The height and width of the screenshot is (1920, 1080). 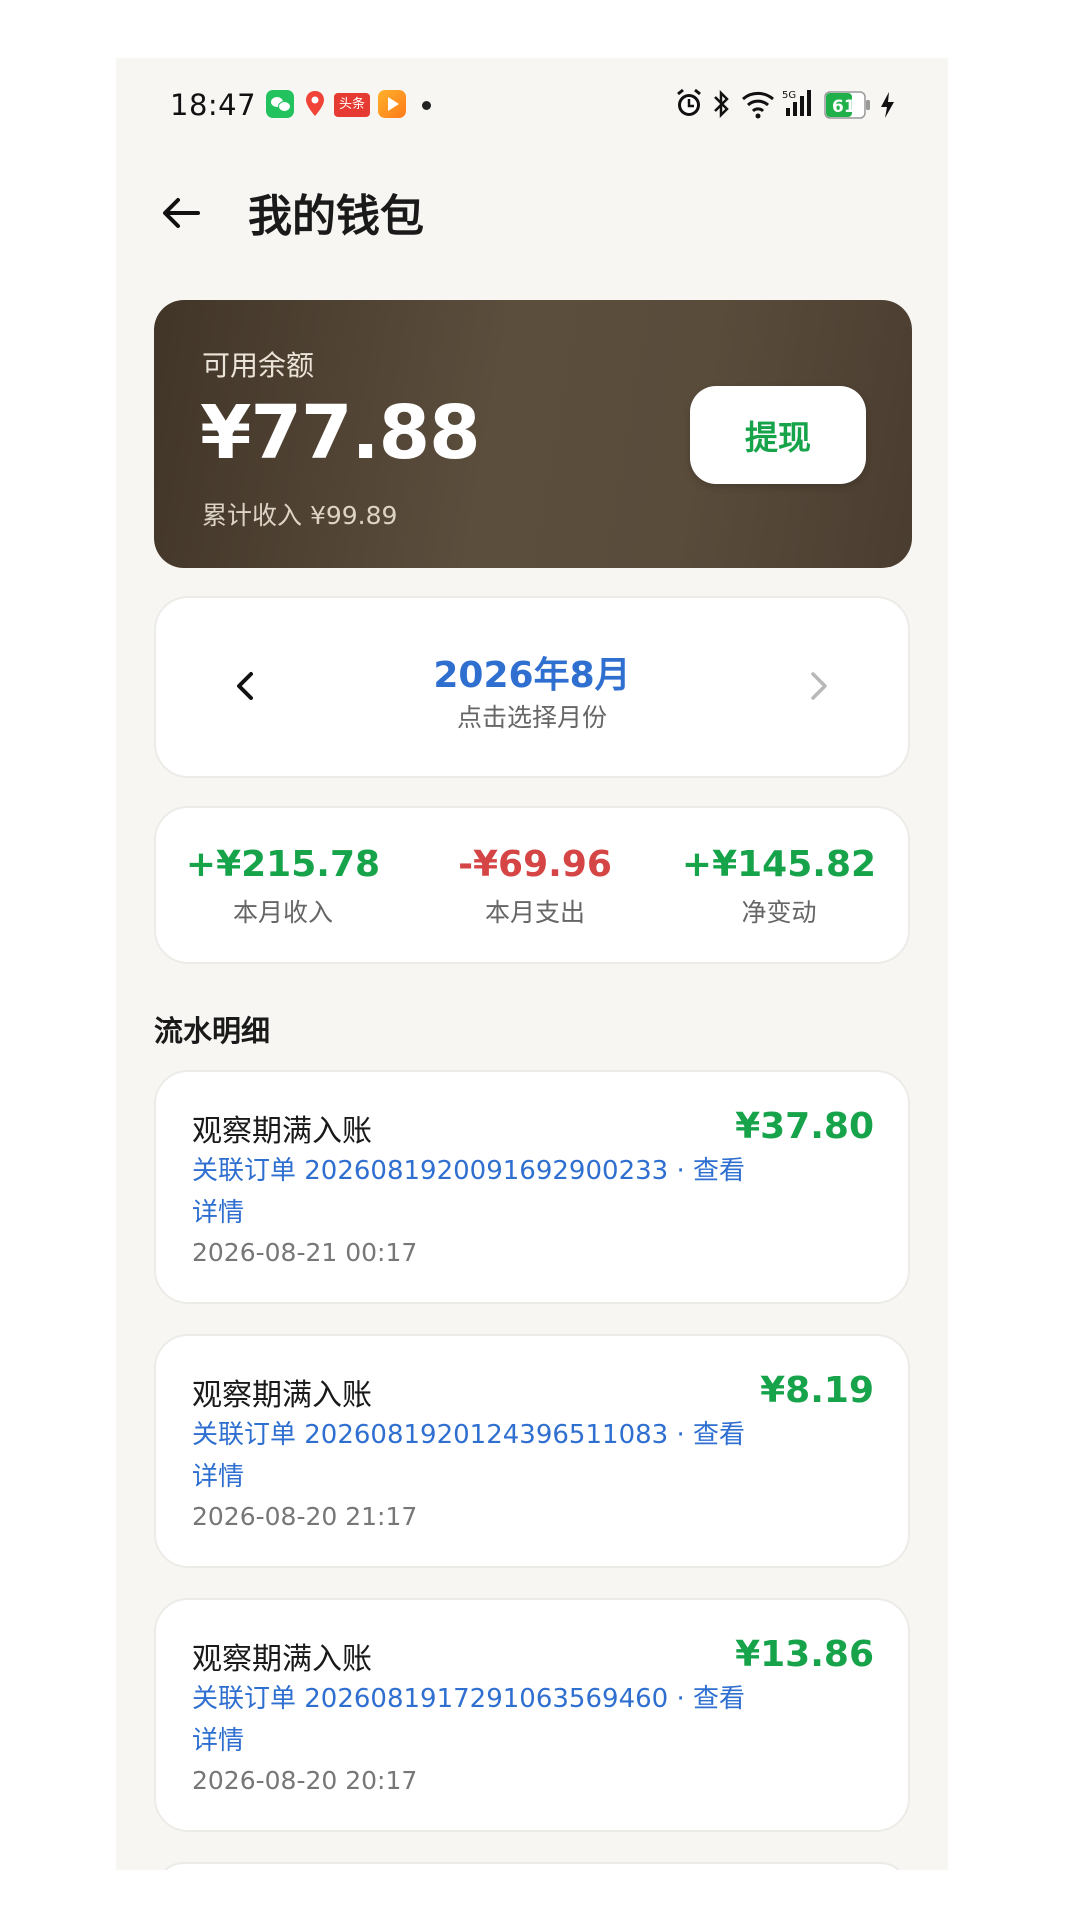 What do you see at coordinates (283, 864) in the screenshot?
I see `income-value: +¥215.78` at bounding box center [283, 864].